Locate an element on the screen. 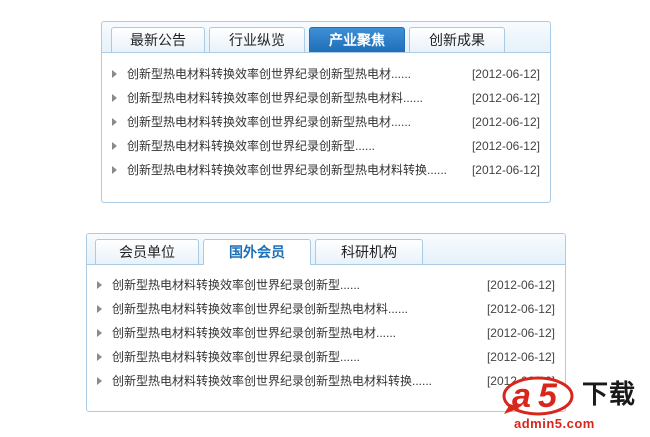  a5-logo-icon: a 5 is located at coordinates (538, 396).